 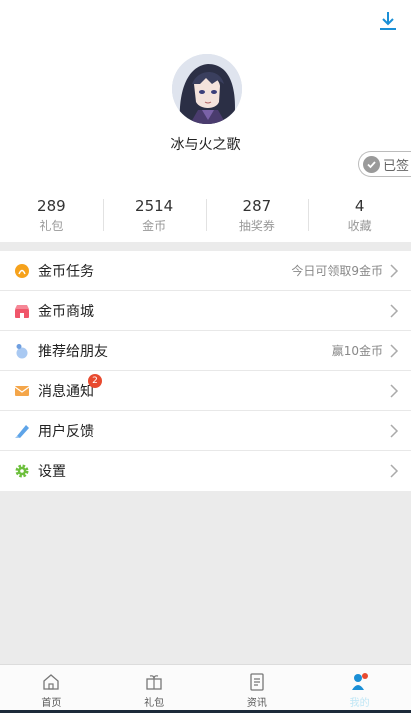 What do you see at coordinates (154, 682) in the screenshot?
I see `gift-icon` at bounding box center [154, 682].